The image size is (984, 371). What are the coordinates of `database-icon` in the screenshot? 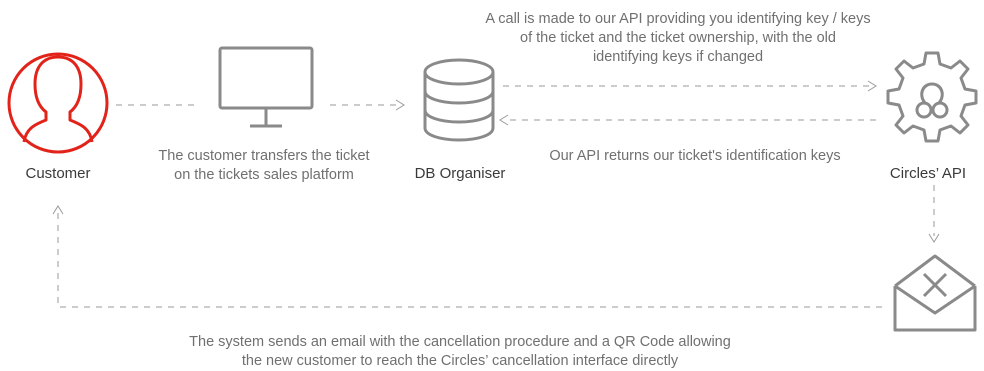 It's located at (459, 100).